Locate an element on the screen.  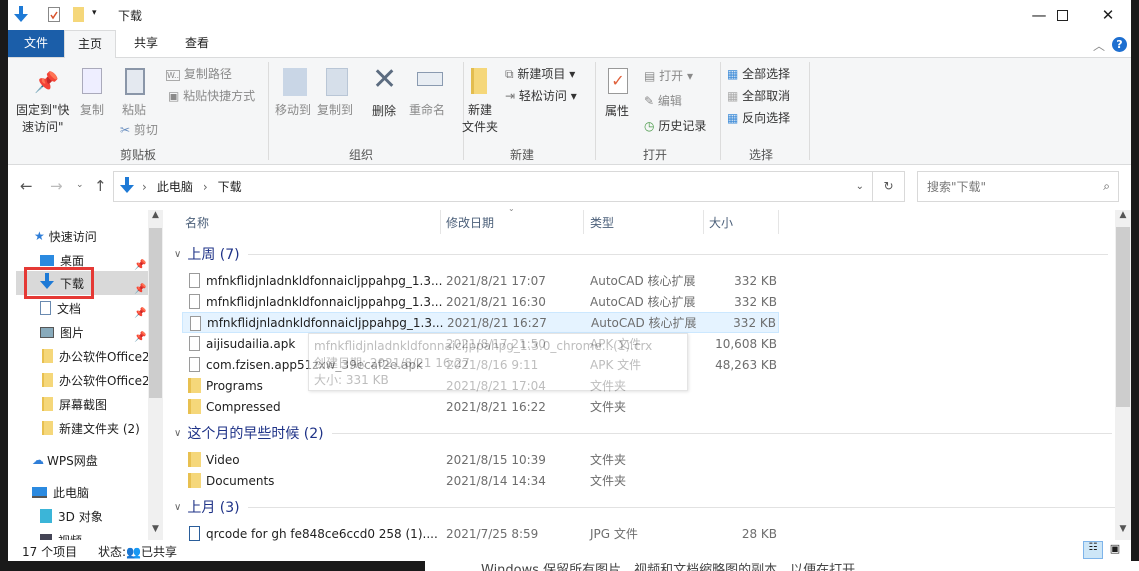
invert-selection-button: ▦ 反向选择 is located at coordinates (758, 117).